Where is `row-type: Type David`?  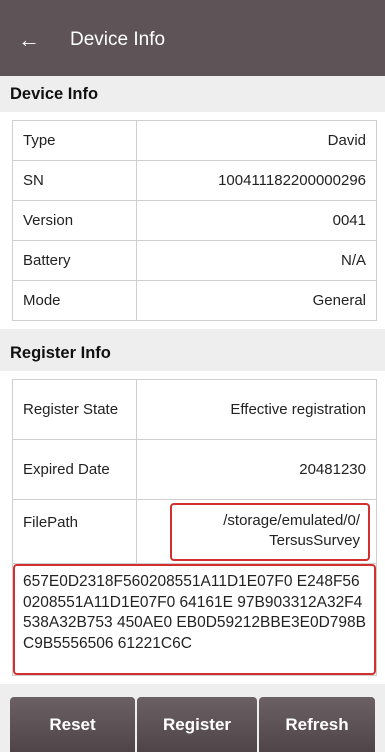 row-type: Type David is located at coordinates (194, 141).